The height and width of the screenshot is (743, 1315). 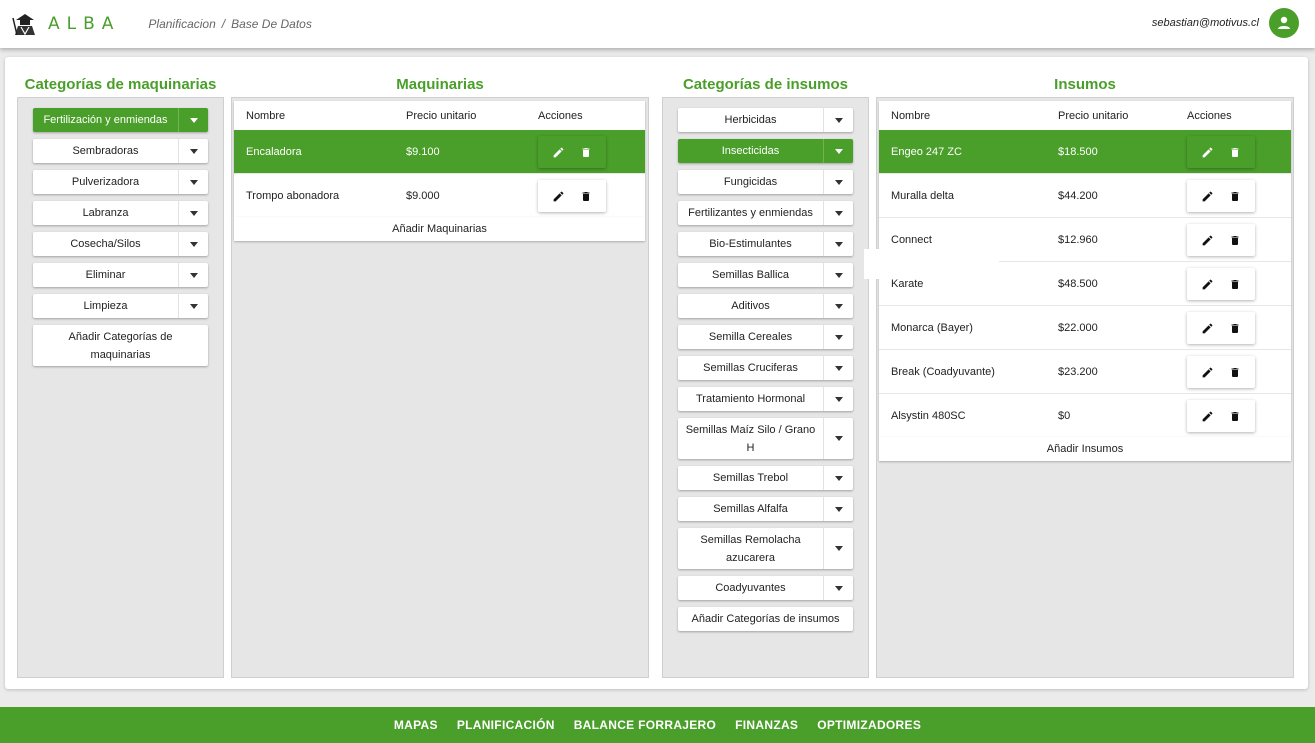 What do you see at coordinates (120, 213) in the screenshot?
I see `maq-category-labranza: Labranza` at bounding box center [120, 213].